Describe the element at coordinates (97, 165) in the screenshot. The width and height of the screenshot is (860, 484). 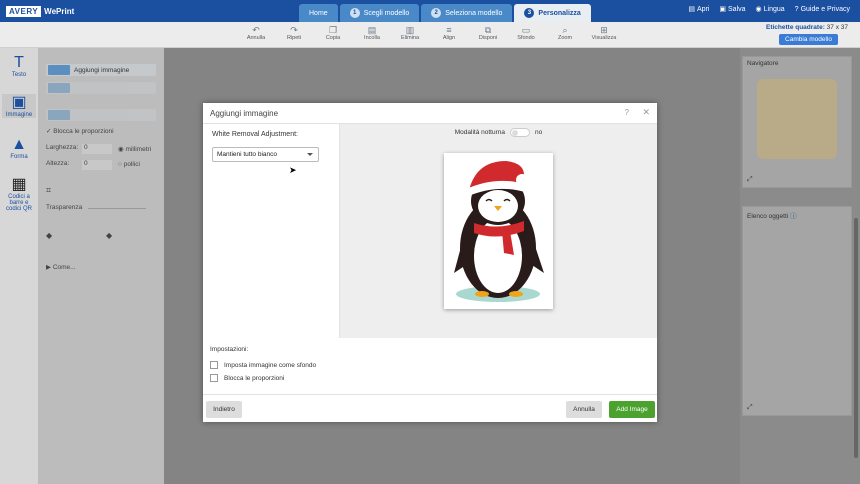
I see `height-input: 0` at that location.